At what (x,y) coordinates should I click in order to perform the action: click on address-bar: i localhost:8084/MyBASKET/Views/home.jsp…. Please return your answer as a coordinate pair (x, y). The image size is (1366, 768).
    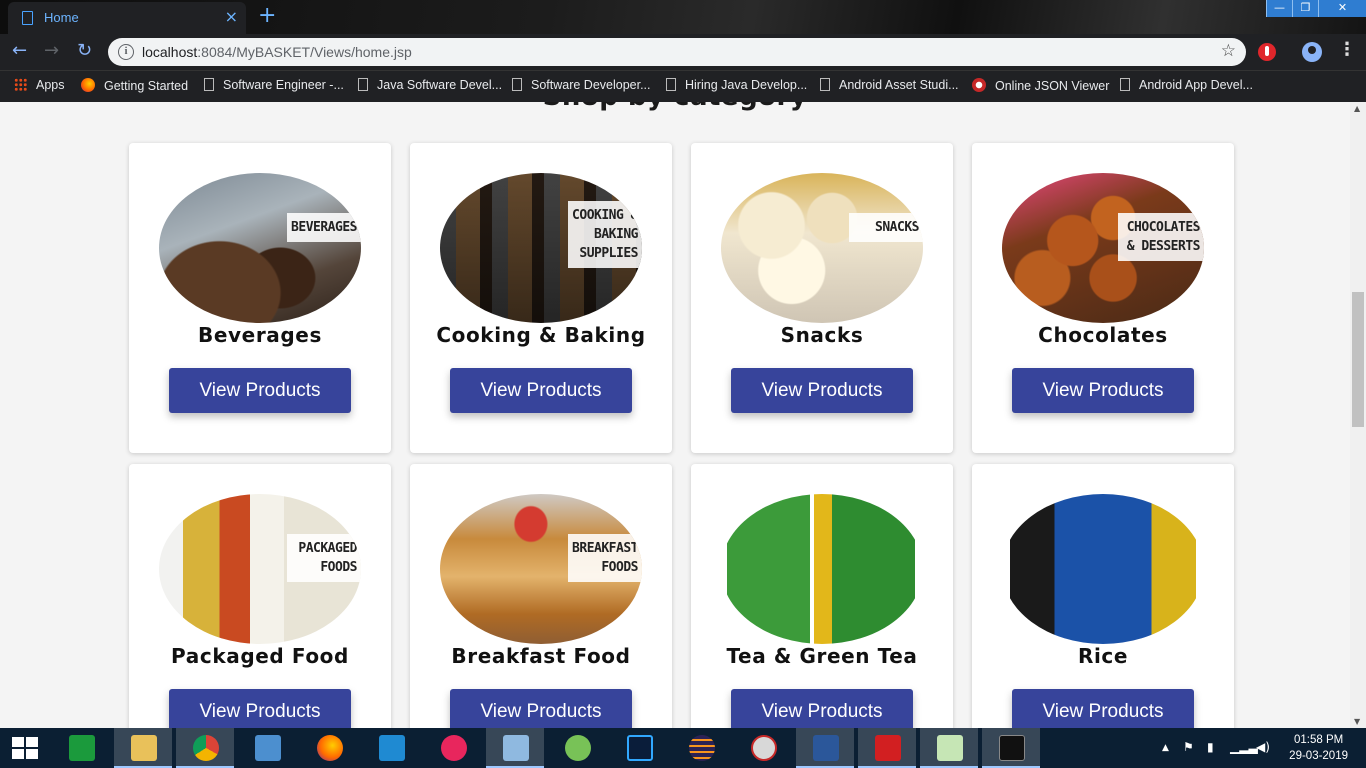
    Looking at the image, I should click on (677, 52).